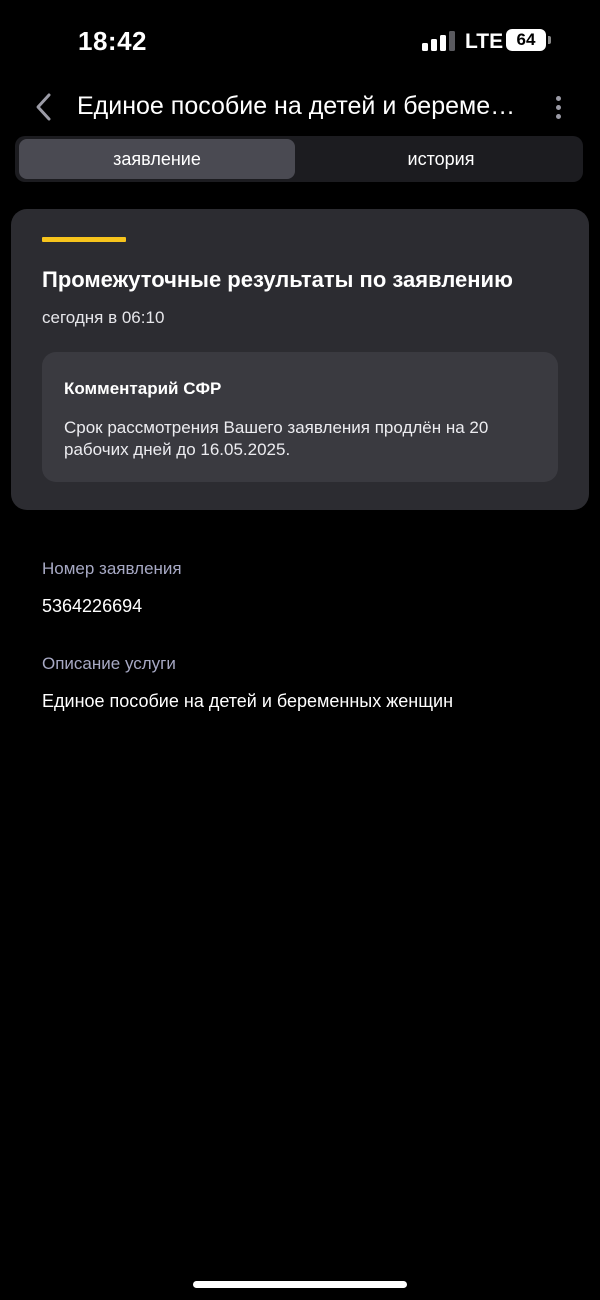  Describe the element at coordinates (484, 41) in the screenshot. I see `network-label: LTE` at that location.